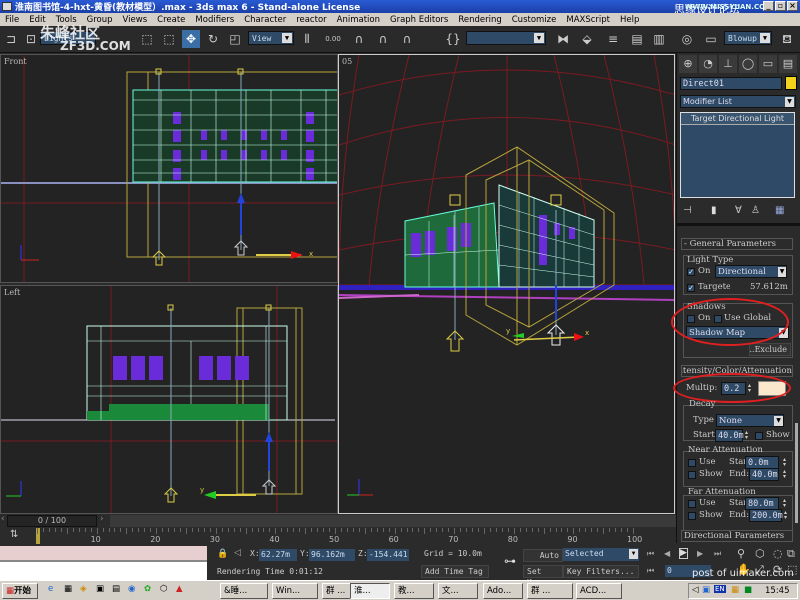 Image resolution: width=800 pixels, height=600 pixels. What do you see at coordinates (506, 38) in the screenshot?
I see `named-selection-dropdown: ▼` at bounding box center [506, 38].